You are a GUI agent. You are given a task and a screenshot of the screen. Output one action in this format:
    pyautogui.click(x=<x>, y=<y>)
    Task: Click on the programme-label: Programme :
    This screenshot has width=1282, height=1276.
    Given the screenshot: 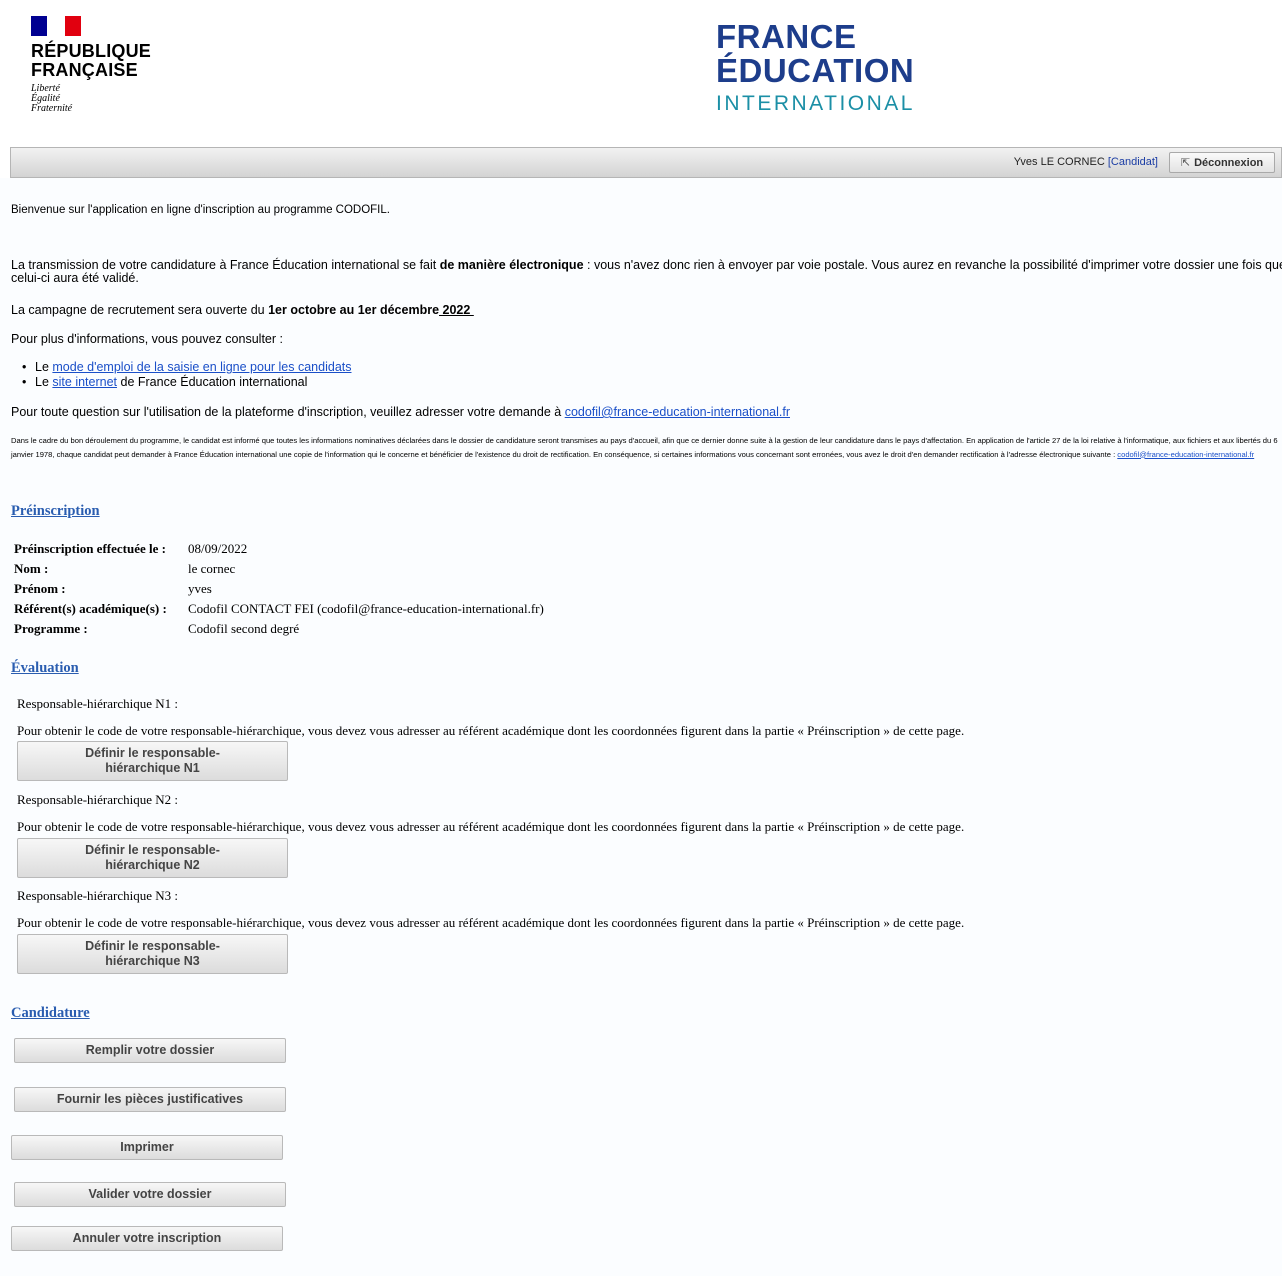 What is the action you would take?
    pyautogui.click(x=51, y=628)
    